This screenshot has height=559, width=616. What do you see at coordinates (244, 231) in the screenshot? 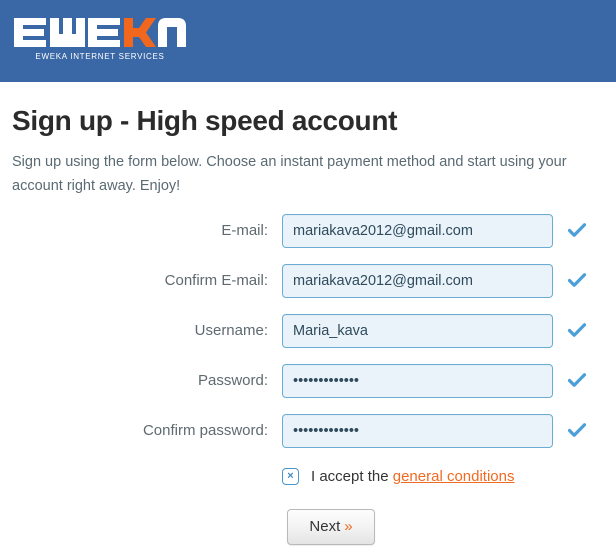
I see `label-email: E-mail:` at bounding box center [244, 231].